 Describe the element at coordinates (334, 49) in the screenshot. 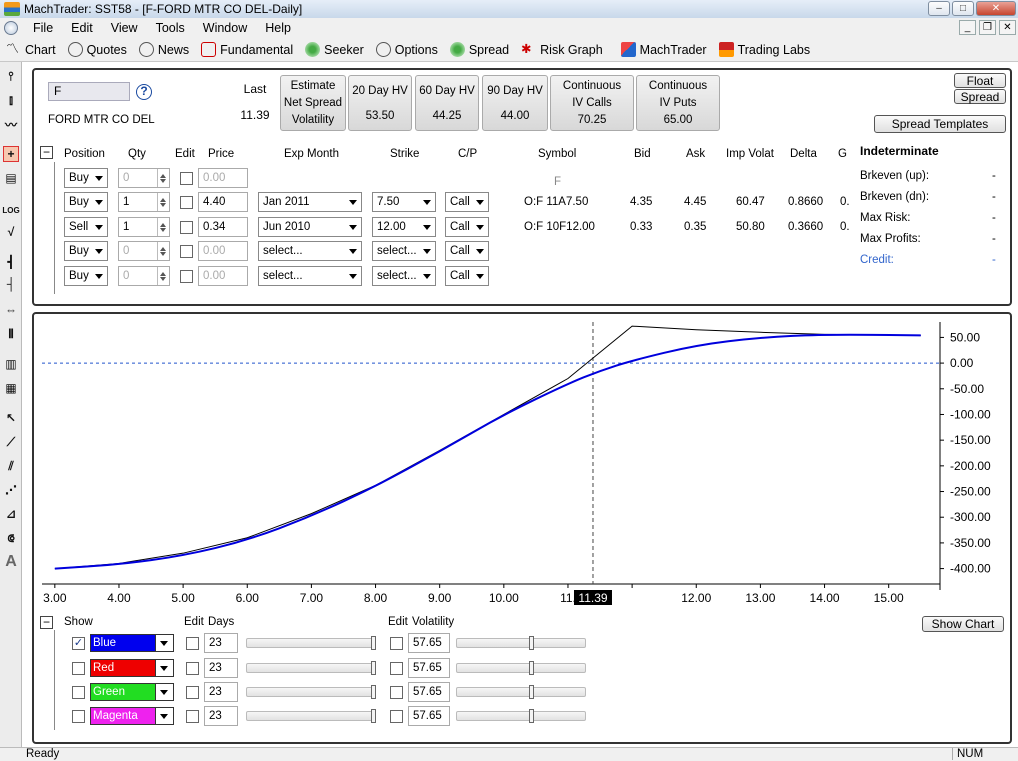

I see `toolbar-seeker-button: Seeker` at that location.